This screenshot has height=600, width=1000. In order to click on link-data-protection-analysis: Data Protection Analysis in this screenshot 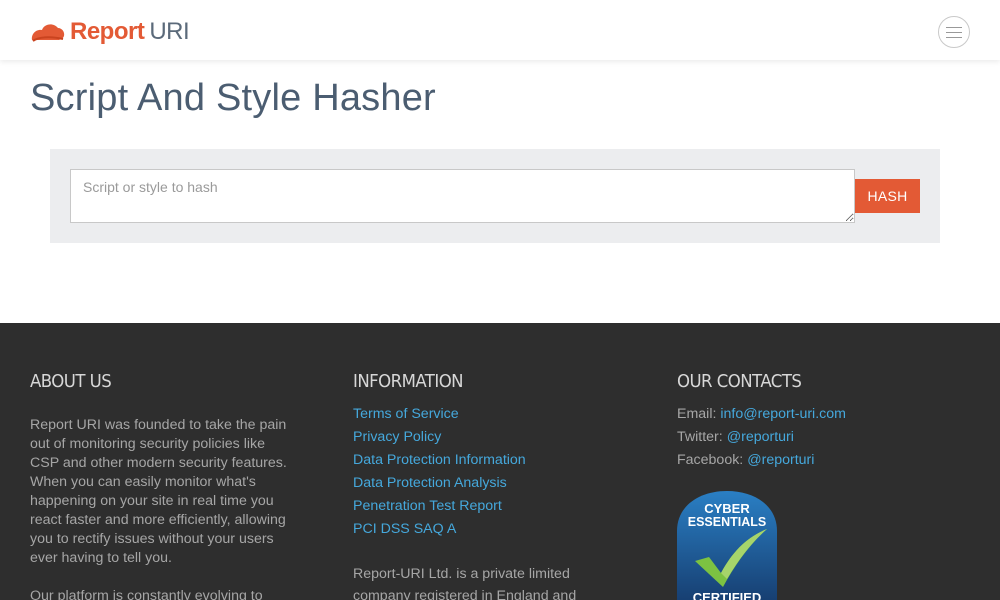, I will do `click(430, 483)`.